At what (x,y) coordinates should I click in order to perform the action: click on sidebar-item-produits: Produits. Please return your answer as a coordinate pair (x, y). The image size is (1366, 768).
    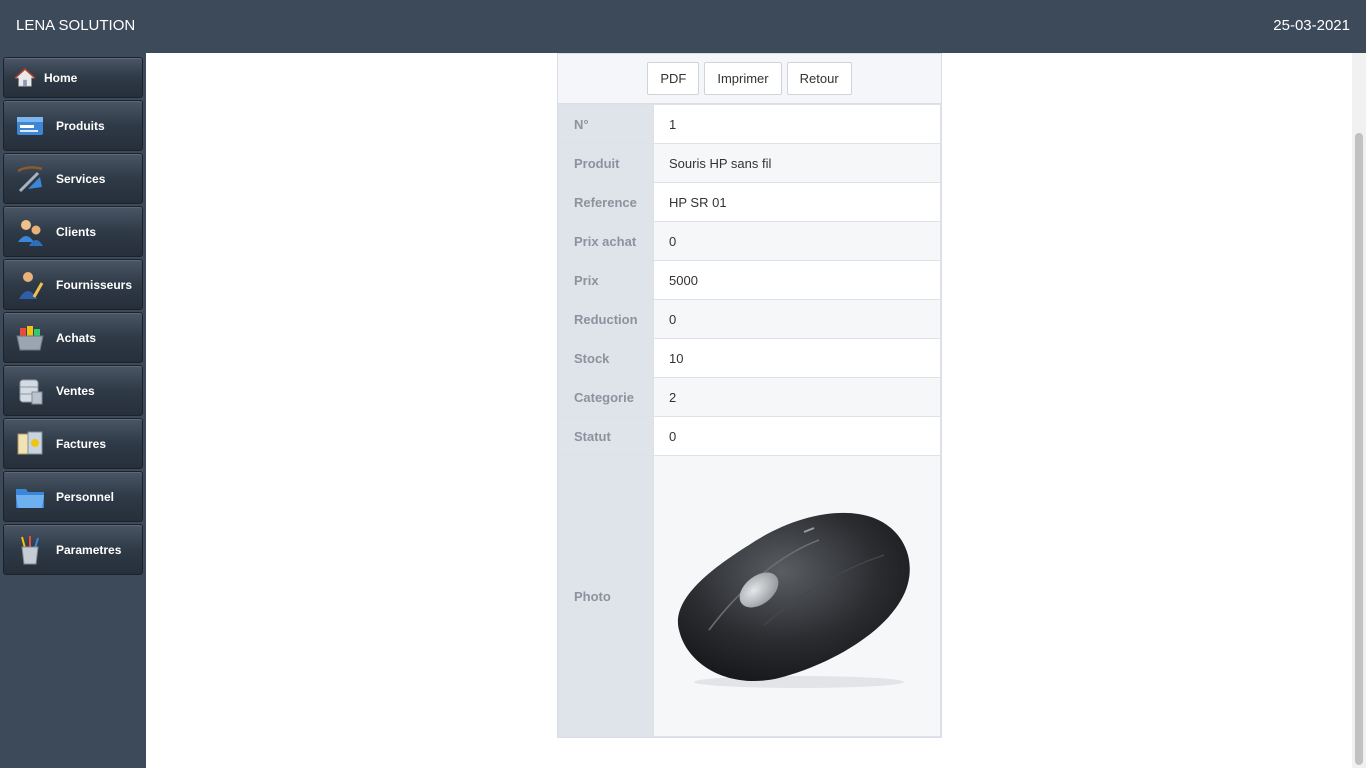
    Looking at the image, I should click on (73, 125).